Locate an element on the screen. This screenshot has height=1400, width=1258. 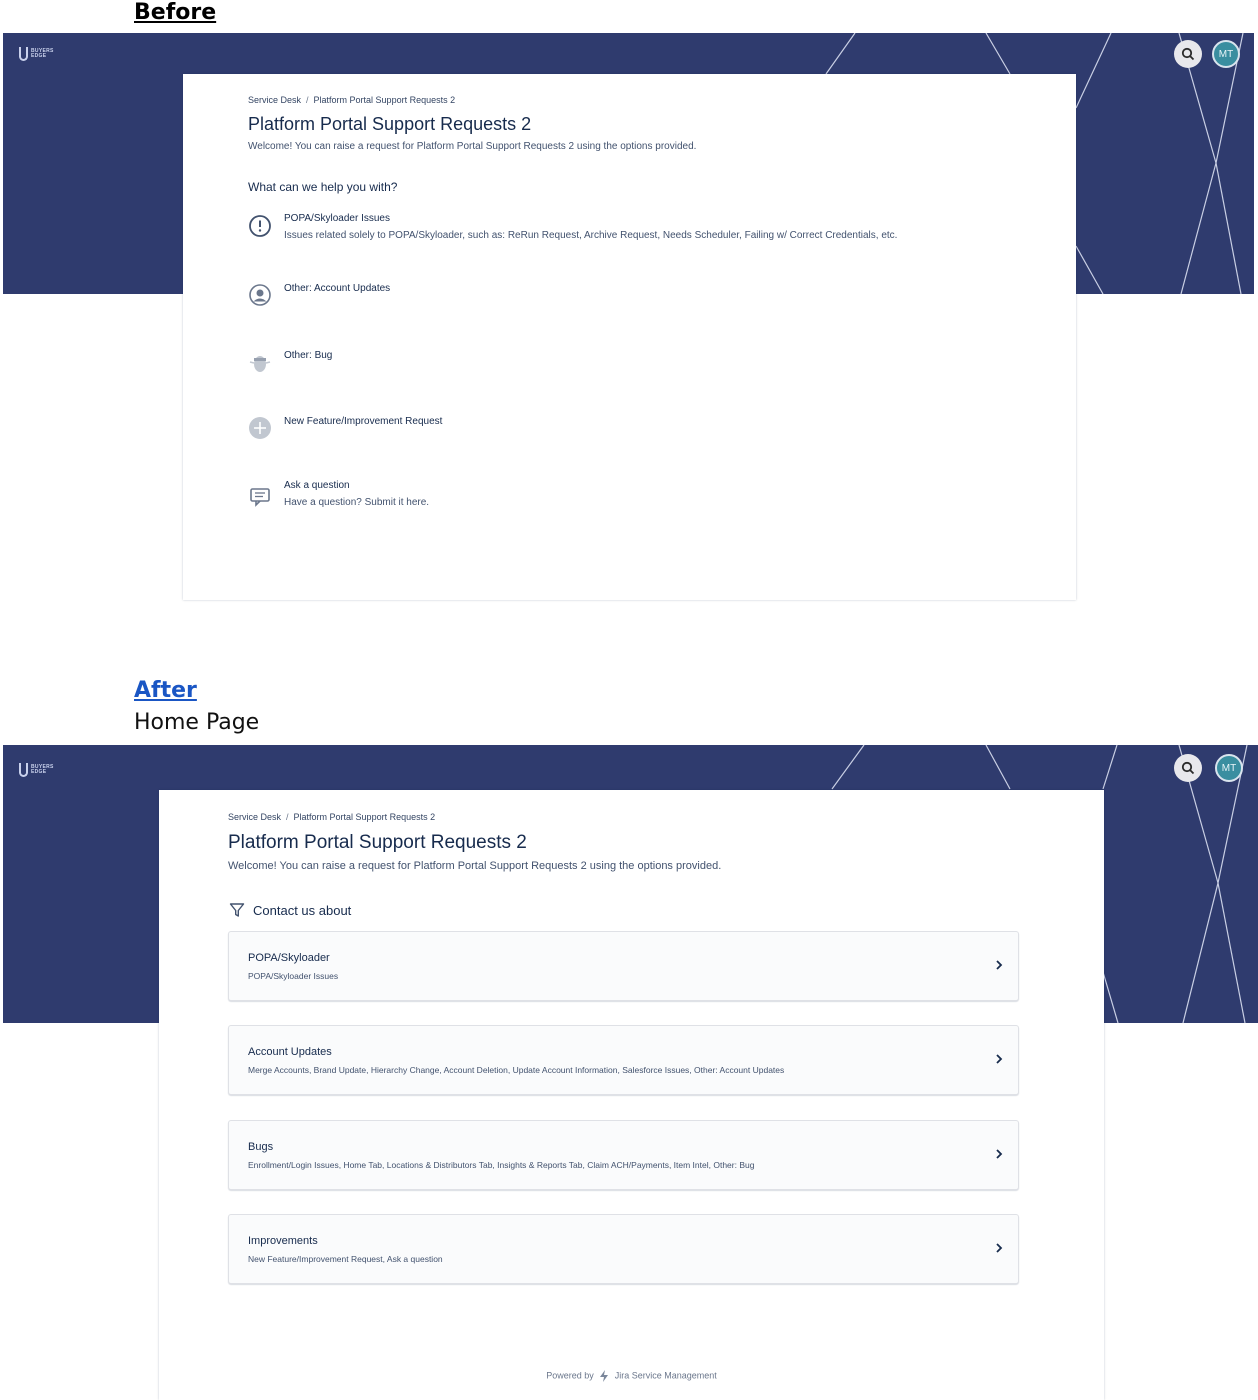
powered-by-label: Powered by is located at coordinates (570, 1375).